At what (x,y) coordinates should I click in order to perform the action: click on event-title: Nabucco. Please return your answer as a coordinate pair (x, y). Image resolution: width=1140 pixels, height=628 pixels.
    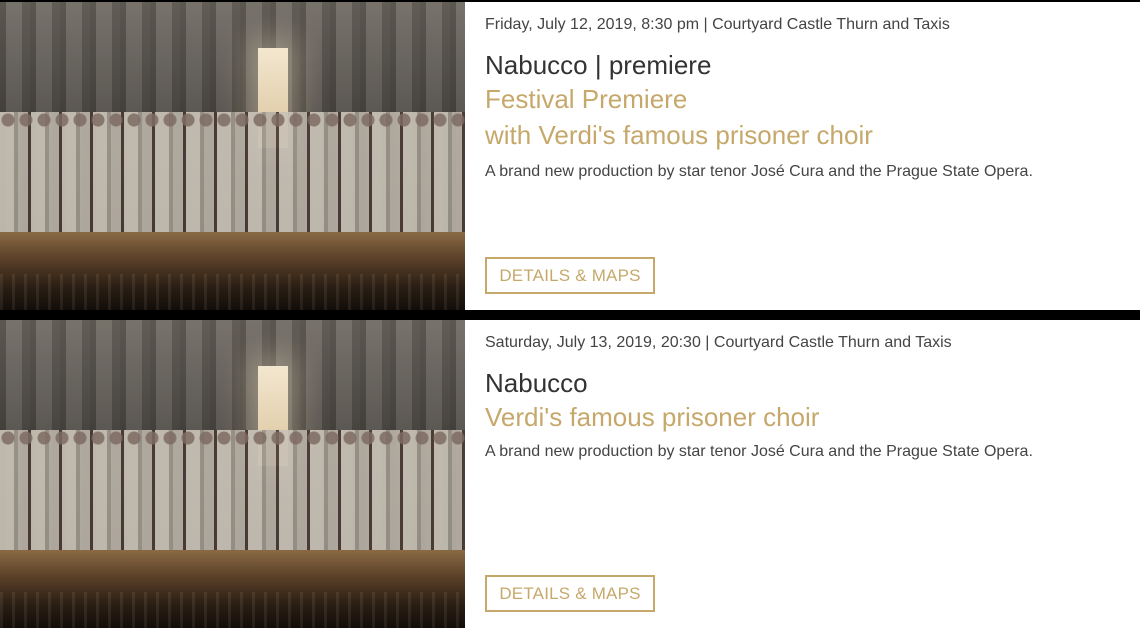
    Looking at the image, I should click on (536, 383).